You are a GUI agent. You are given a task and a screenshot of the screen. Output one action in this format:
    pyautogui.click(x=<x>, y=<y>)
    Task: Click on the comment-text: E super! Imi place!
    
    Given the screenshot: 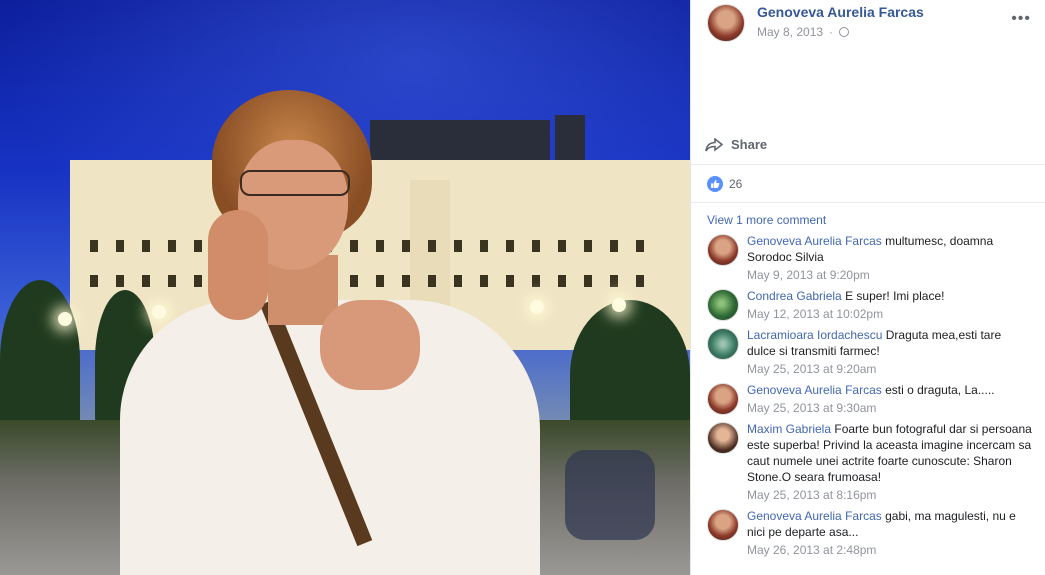 What is the action you would take?
    pyautogui.click(x=895, y=296)
    